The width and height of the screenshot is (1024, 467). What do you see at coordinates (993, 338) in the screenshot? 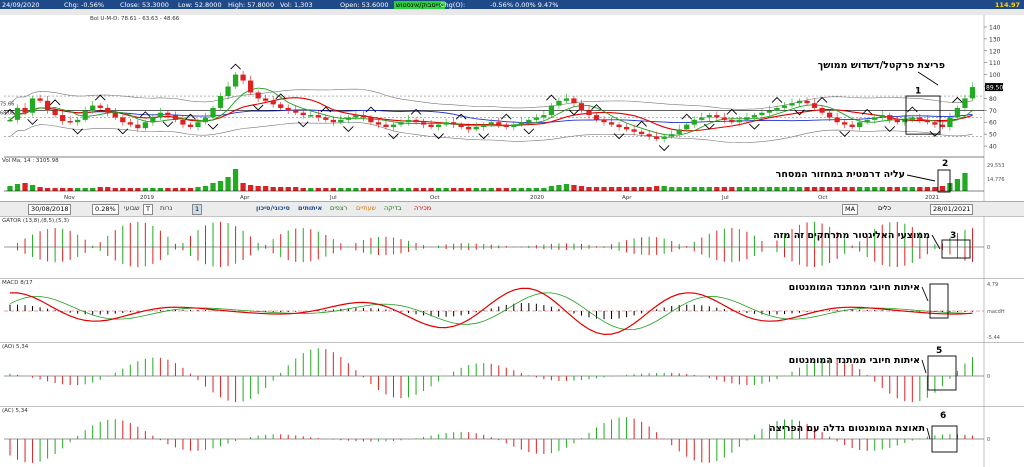
I see `indicator-axis-label: -5.44` at bounding box center [993, 338].